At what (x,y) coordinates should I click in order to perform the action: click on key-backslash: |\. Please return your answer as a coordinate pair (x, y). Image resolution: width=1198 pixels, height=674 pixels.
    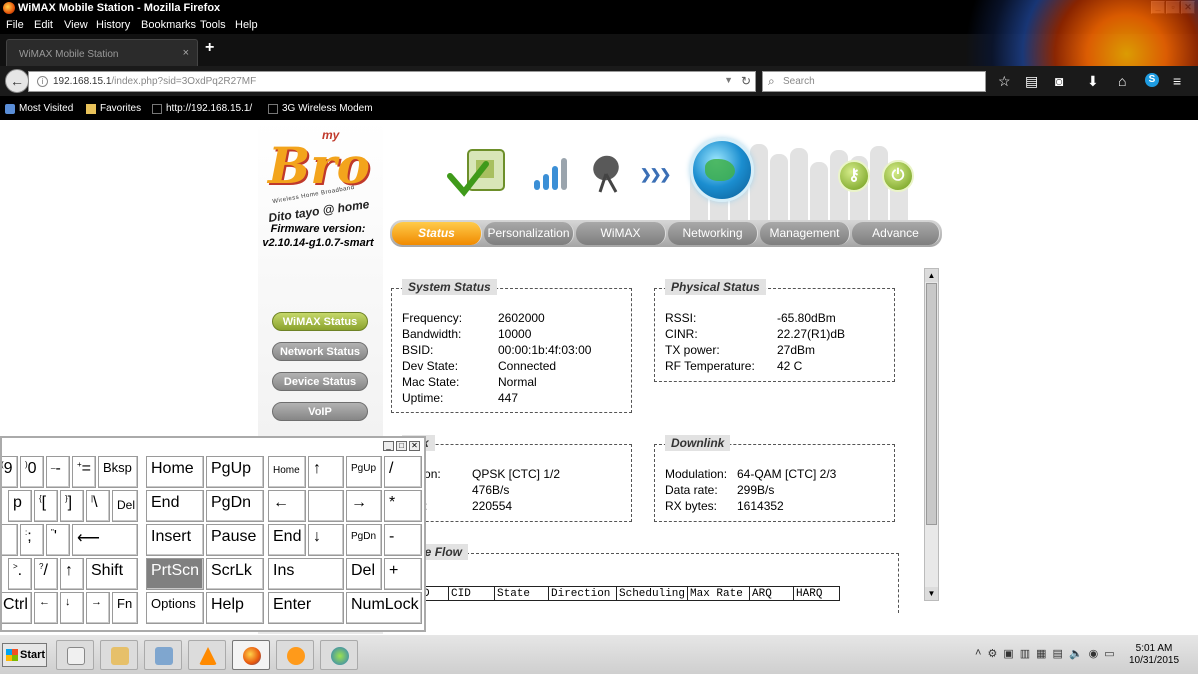
    Looking at the image, I should click on (98, 506).